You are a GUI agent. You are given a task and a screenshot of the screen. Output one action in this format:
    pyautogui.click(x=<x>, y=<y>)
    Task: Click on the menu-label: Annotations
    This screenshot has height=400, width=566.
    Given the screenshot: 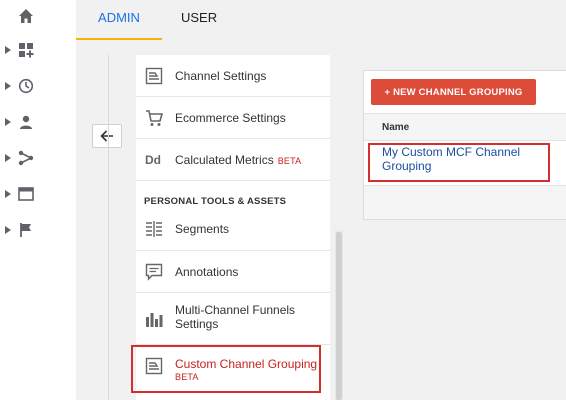 What is the action you would take?
    pyautogui.click(x=207, y=272)
    